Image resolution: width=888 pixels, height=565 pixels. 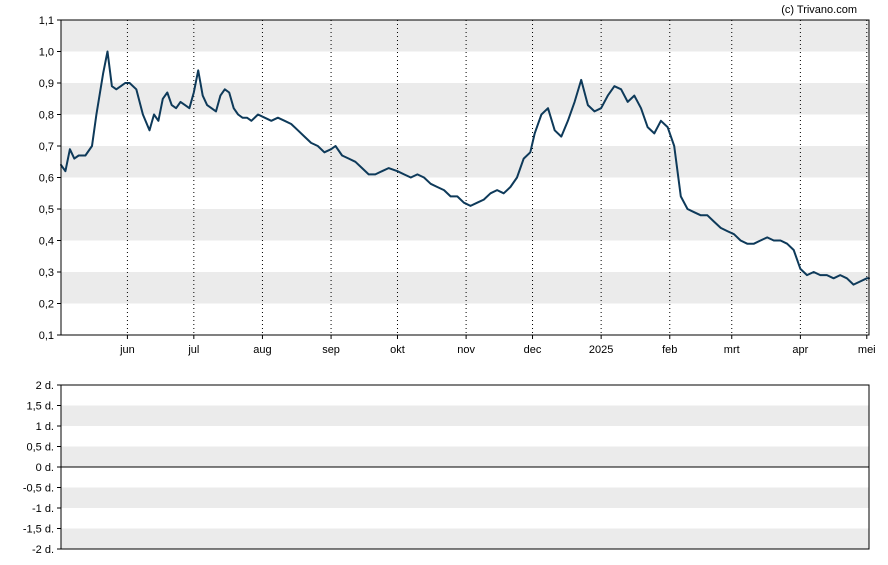 I want to click on y-tick-label: -0,5 d., so click(x=38, y=489).